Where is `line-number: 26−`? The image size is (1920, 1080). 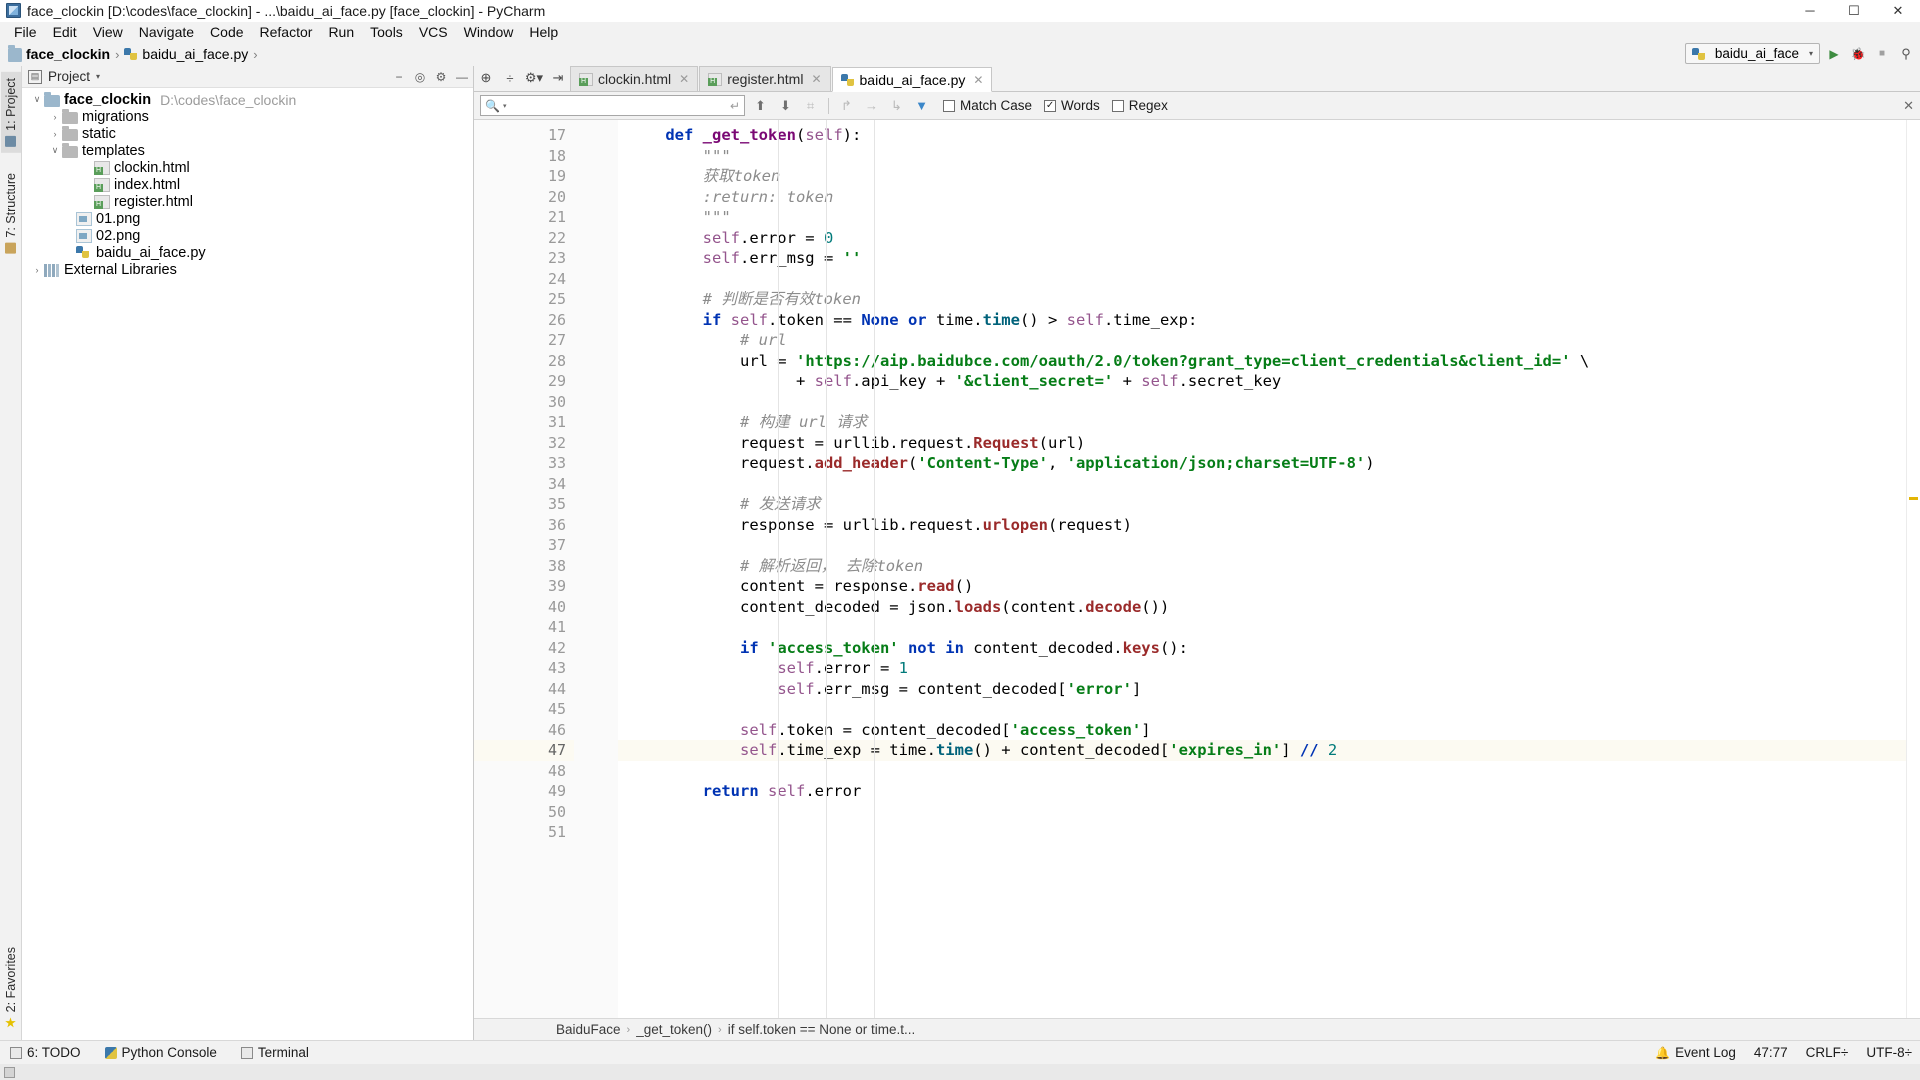 line-number: 26− is located at coordinates (537, 320).